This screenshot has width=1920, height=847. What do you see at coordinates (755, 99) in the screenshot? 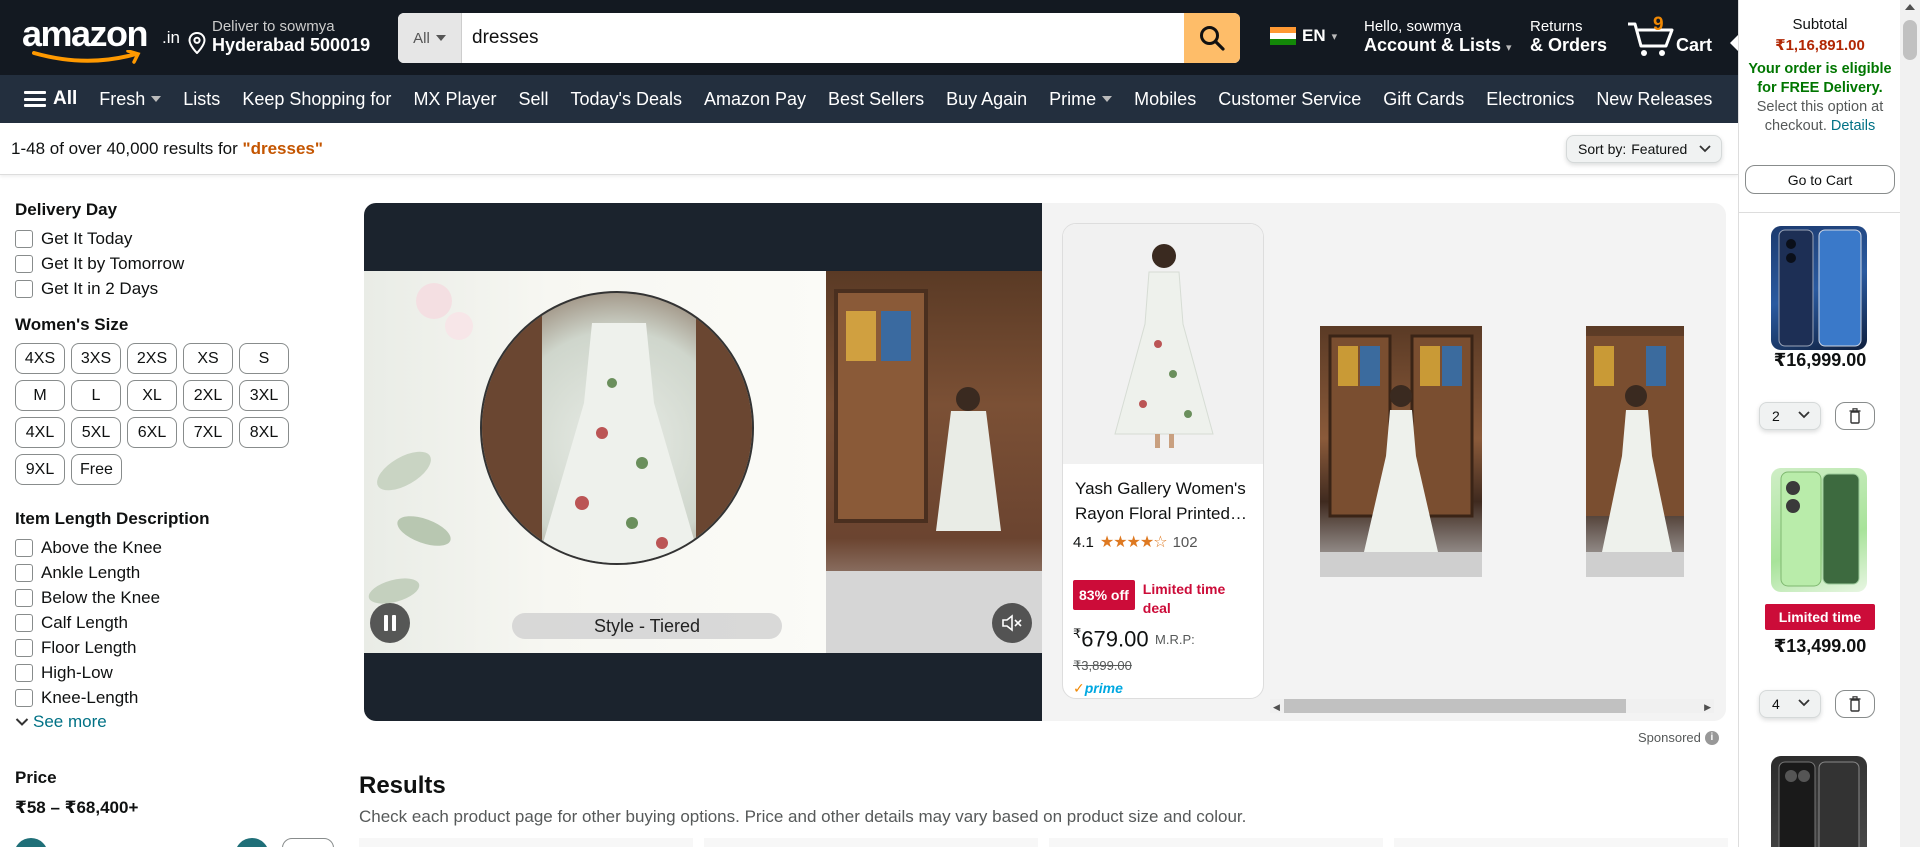
I see `nav-item-amazon-pay: Amazon Pay` at bounding box center [755, 99].